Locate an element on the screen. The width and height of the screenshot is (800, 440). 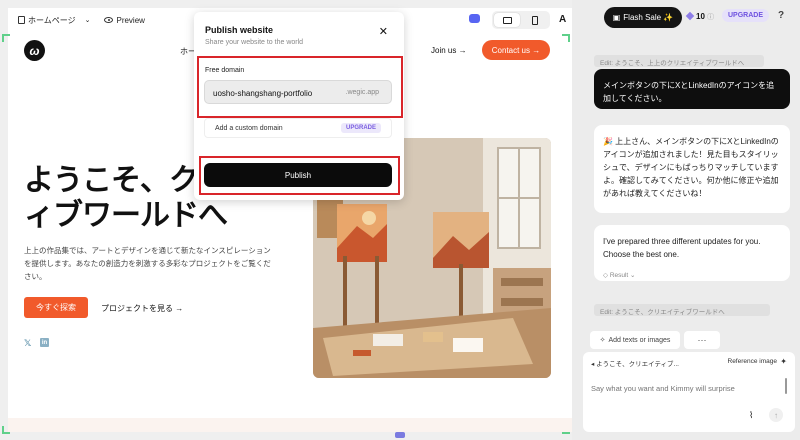
highlight-free-domain is located at coordinates (300, 87).